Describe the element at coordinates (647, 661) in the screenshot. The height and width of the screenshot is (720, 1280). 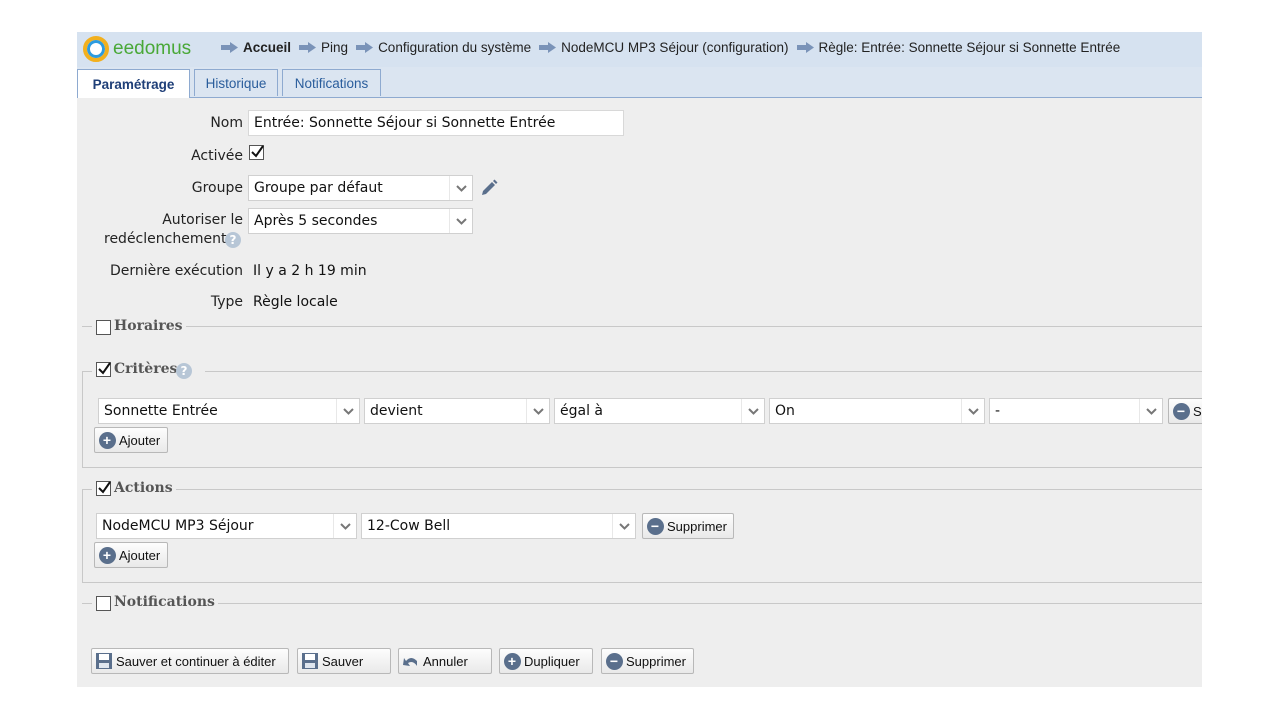
I see `delete-button: − Supprimer` at that location.